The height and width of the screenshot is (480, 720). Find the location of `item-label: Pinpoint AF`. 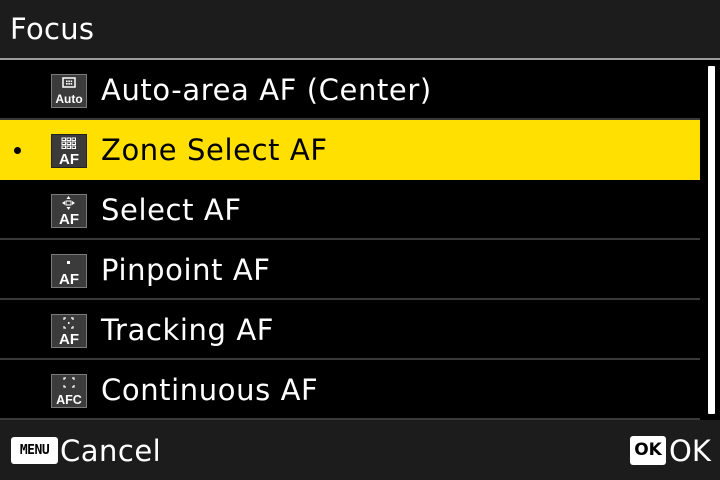

item-label: Pinpoint AF is located at coordinates (186, 270).